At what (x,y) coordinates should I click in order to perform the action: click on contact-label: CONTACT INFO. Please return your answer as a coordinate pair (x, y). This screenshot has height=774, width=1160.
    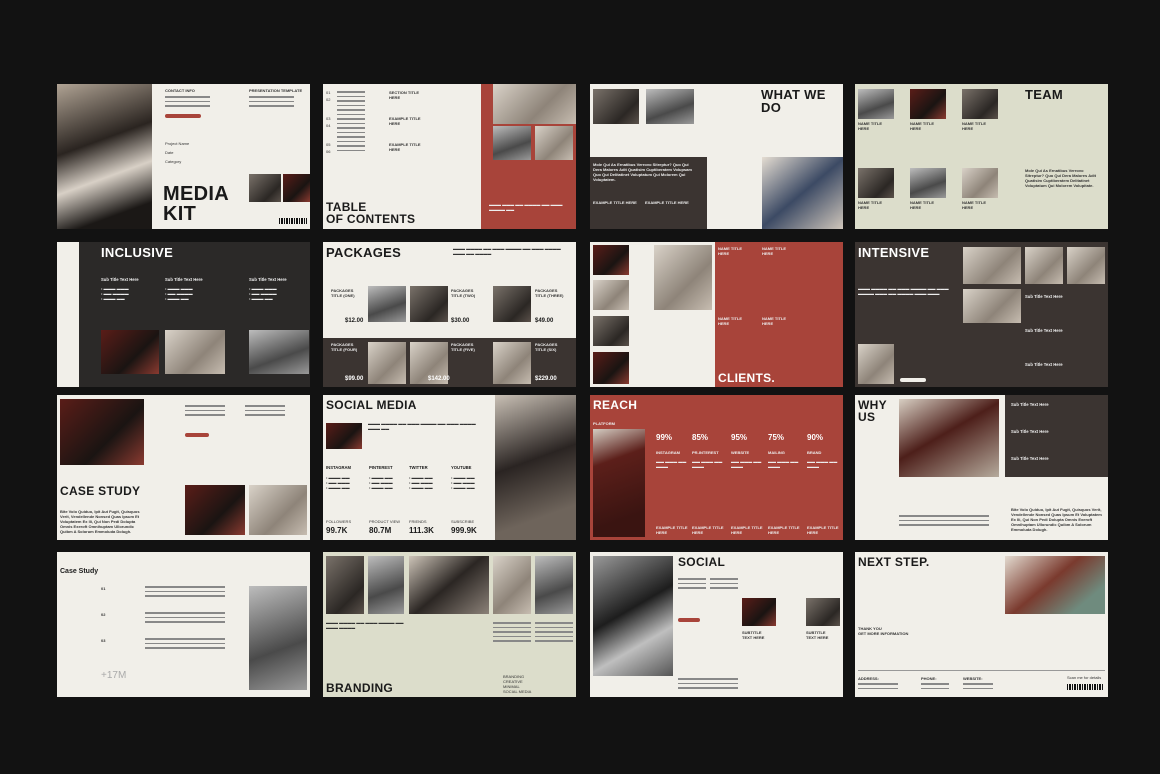
    Looking at the image, I should click on (180, 90).